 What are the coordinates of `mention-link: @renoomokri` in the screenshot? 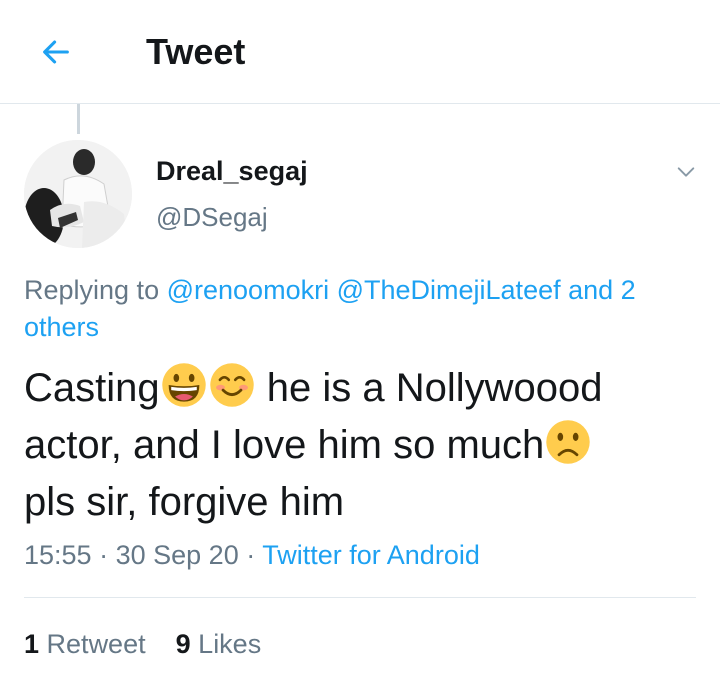 It's located at (248, 290).